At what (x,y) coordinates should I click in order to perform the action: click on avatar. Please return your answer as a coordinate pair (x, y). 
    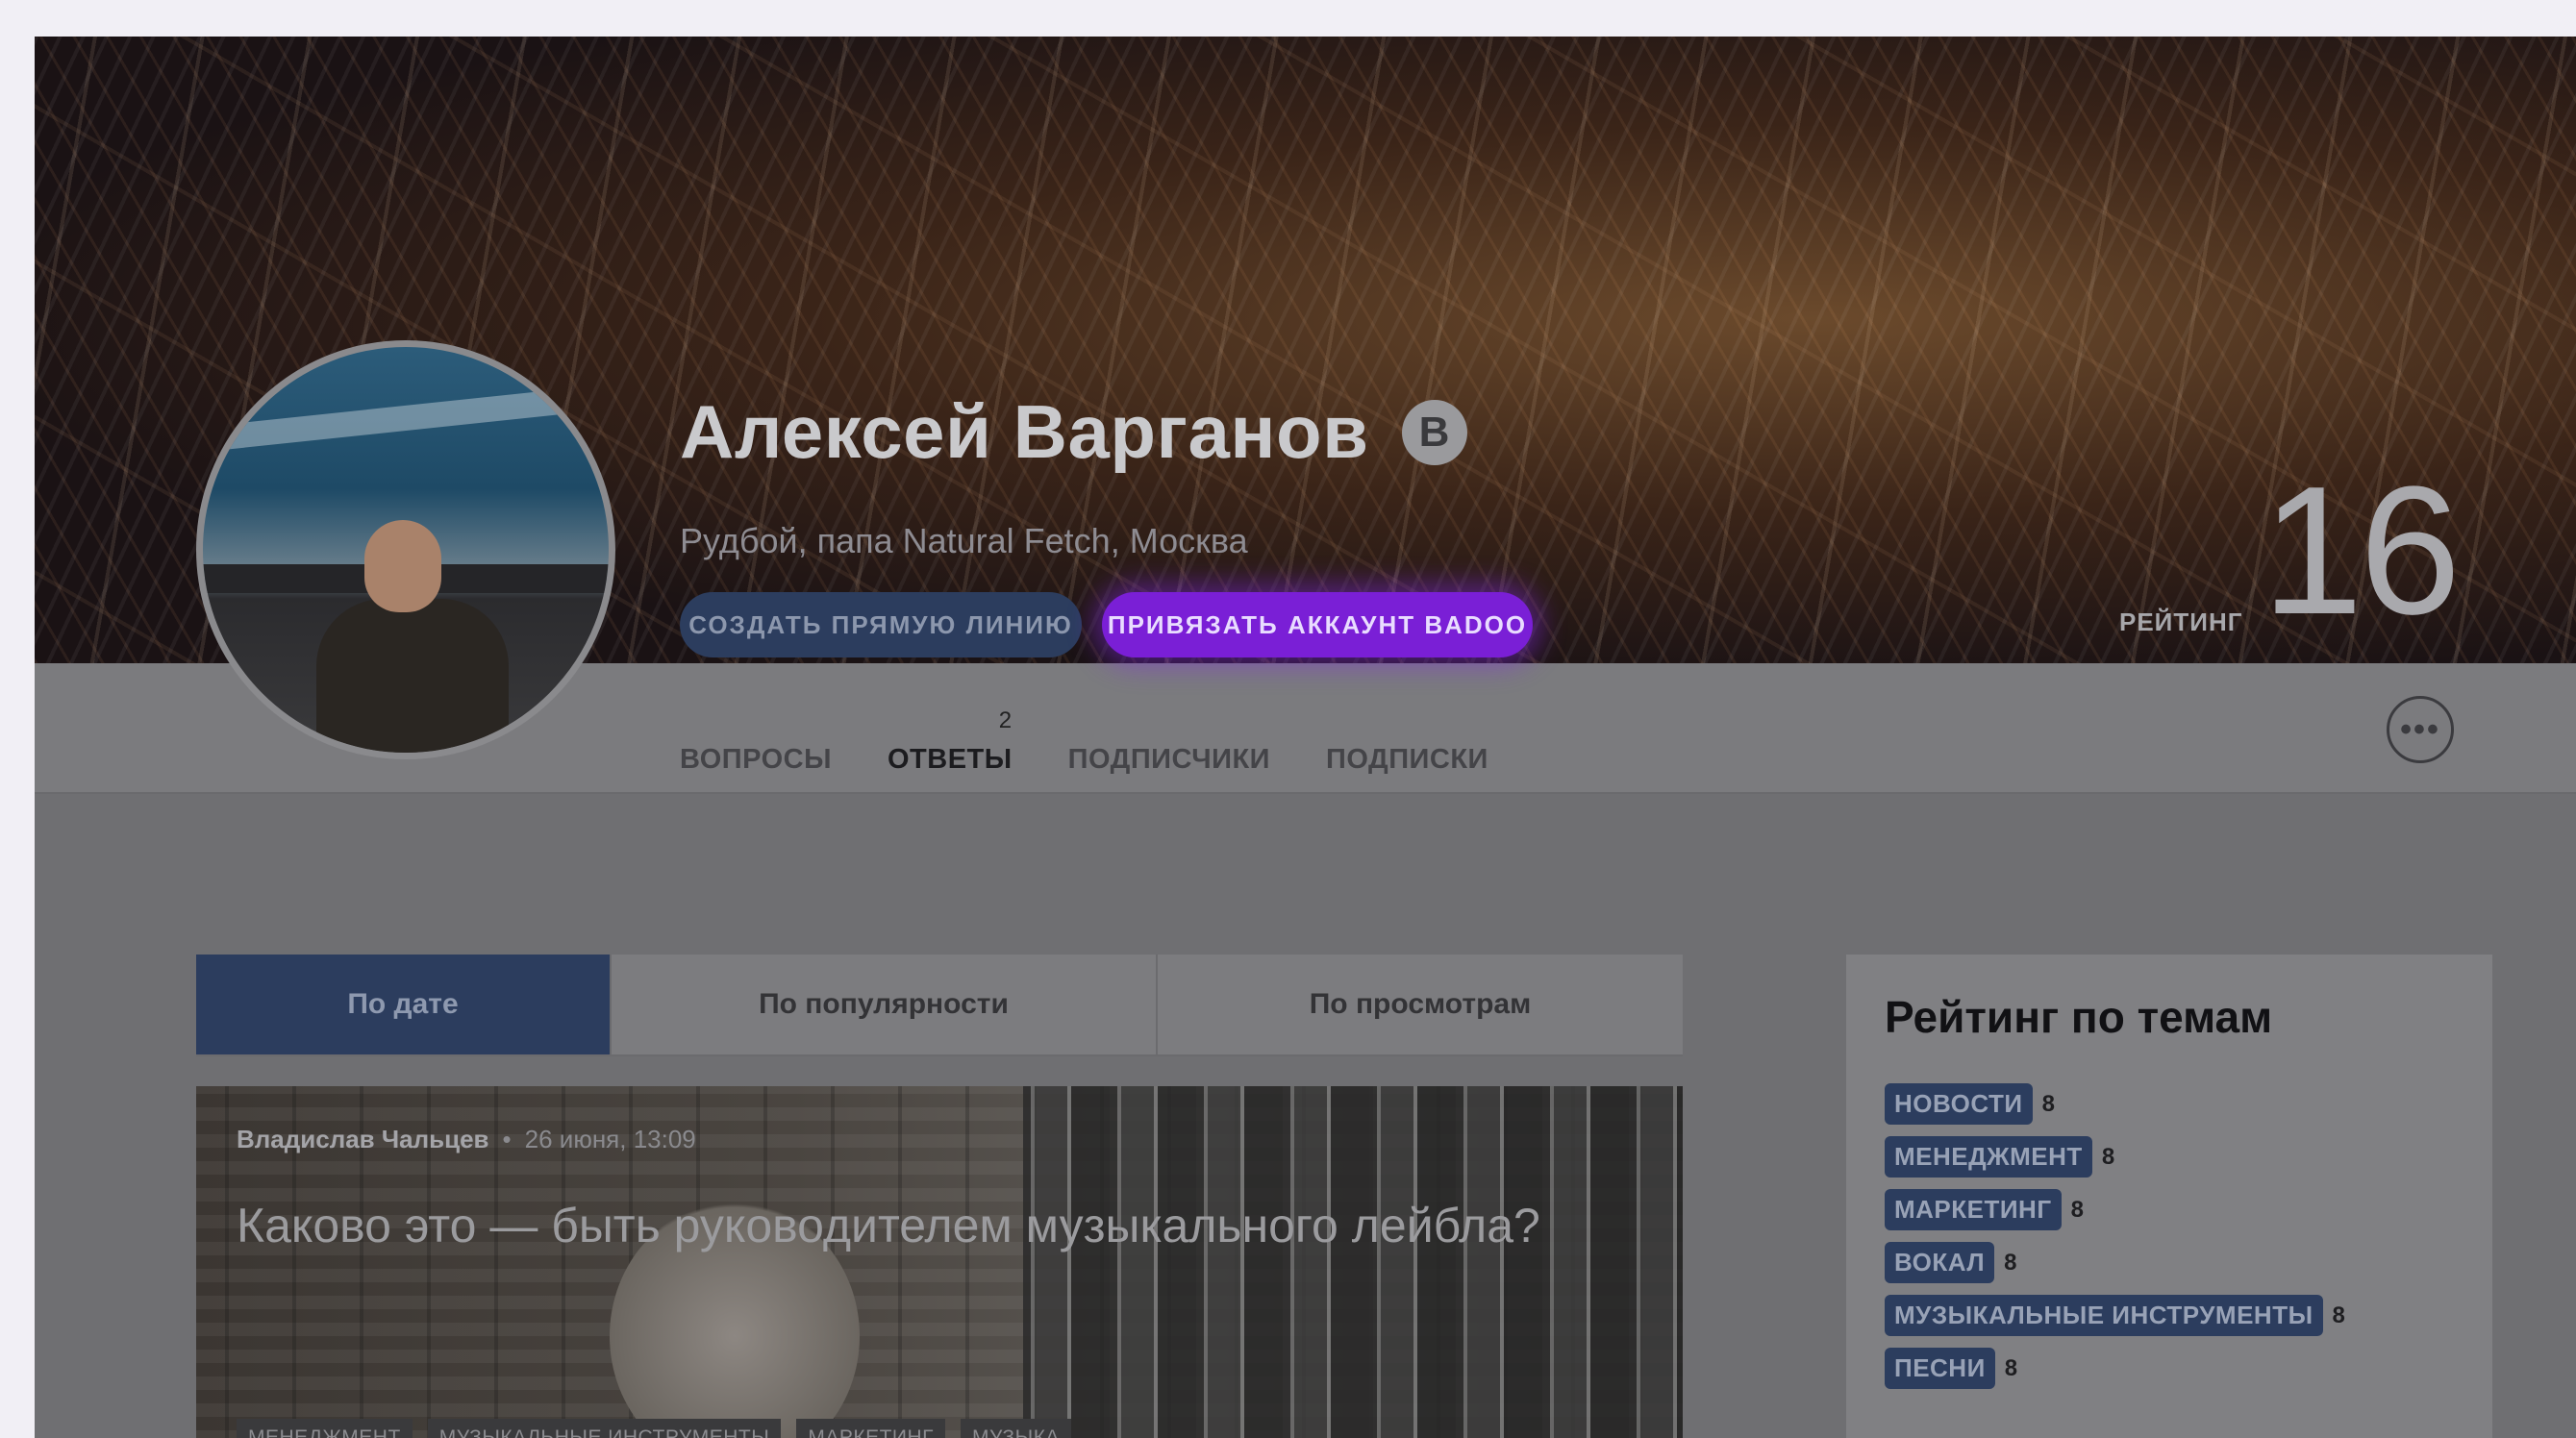
    Looking at the image, I should click on (405, 549).